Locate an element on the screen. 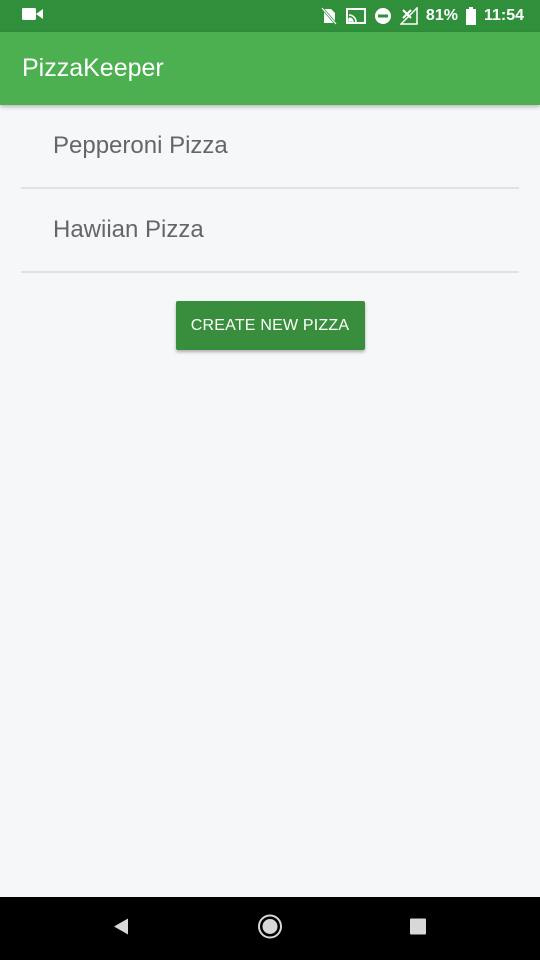 Image resolution: width=540 pixels, height=960 pixels. app-bar: PizzaKeeper is located at coordinates (270, 68).